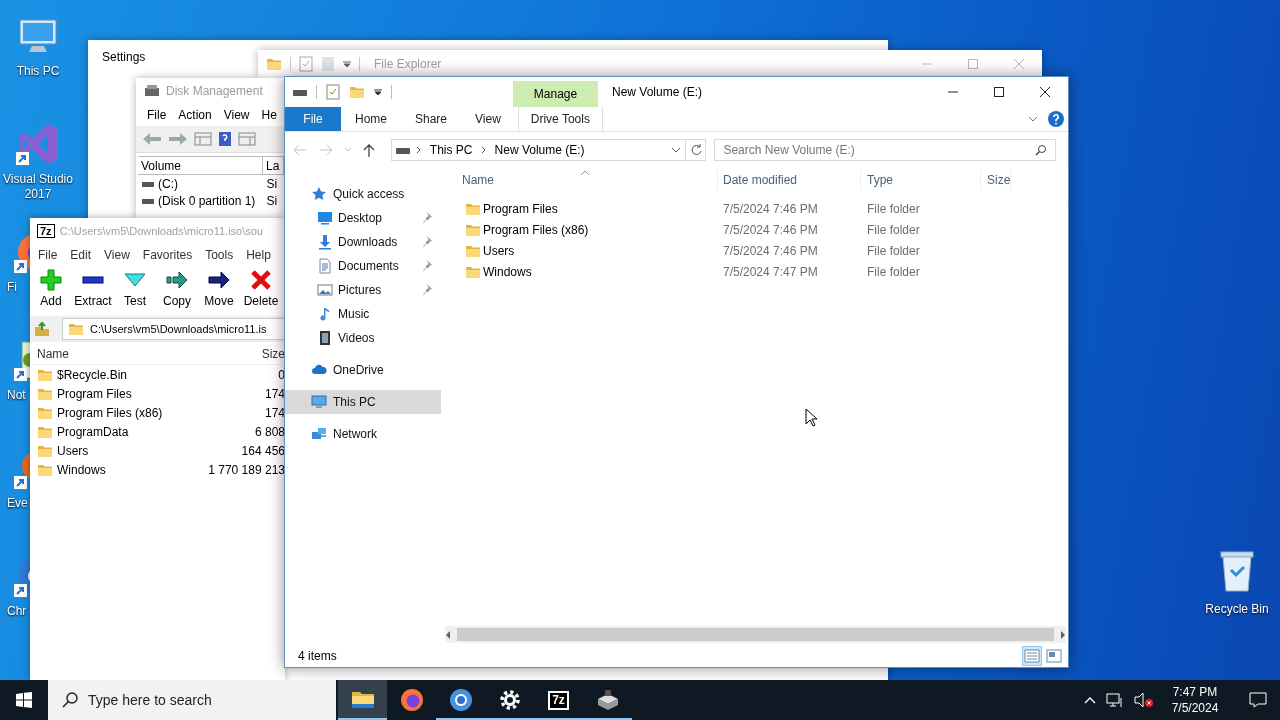 The image size is (1280, 720). What do you see at coordinates (148, 201) in the screenshot?
I see `drive-icon` at bounding box center [148, 201].